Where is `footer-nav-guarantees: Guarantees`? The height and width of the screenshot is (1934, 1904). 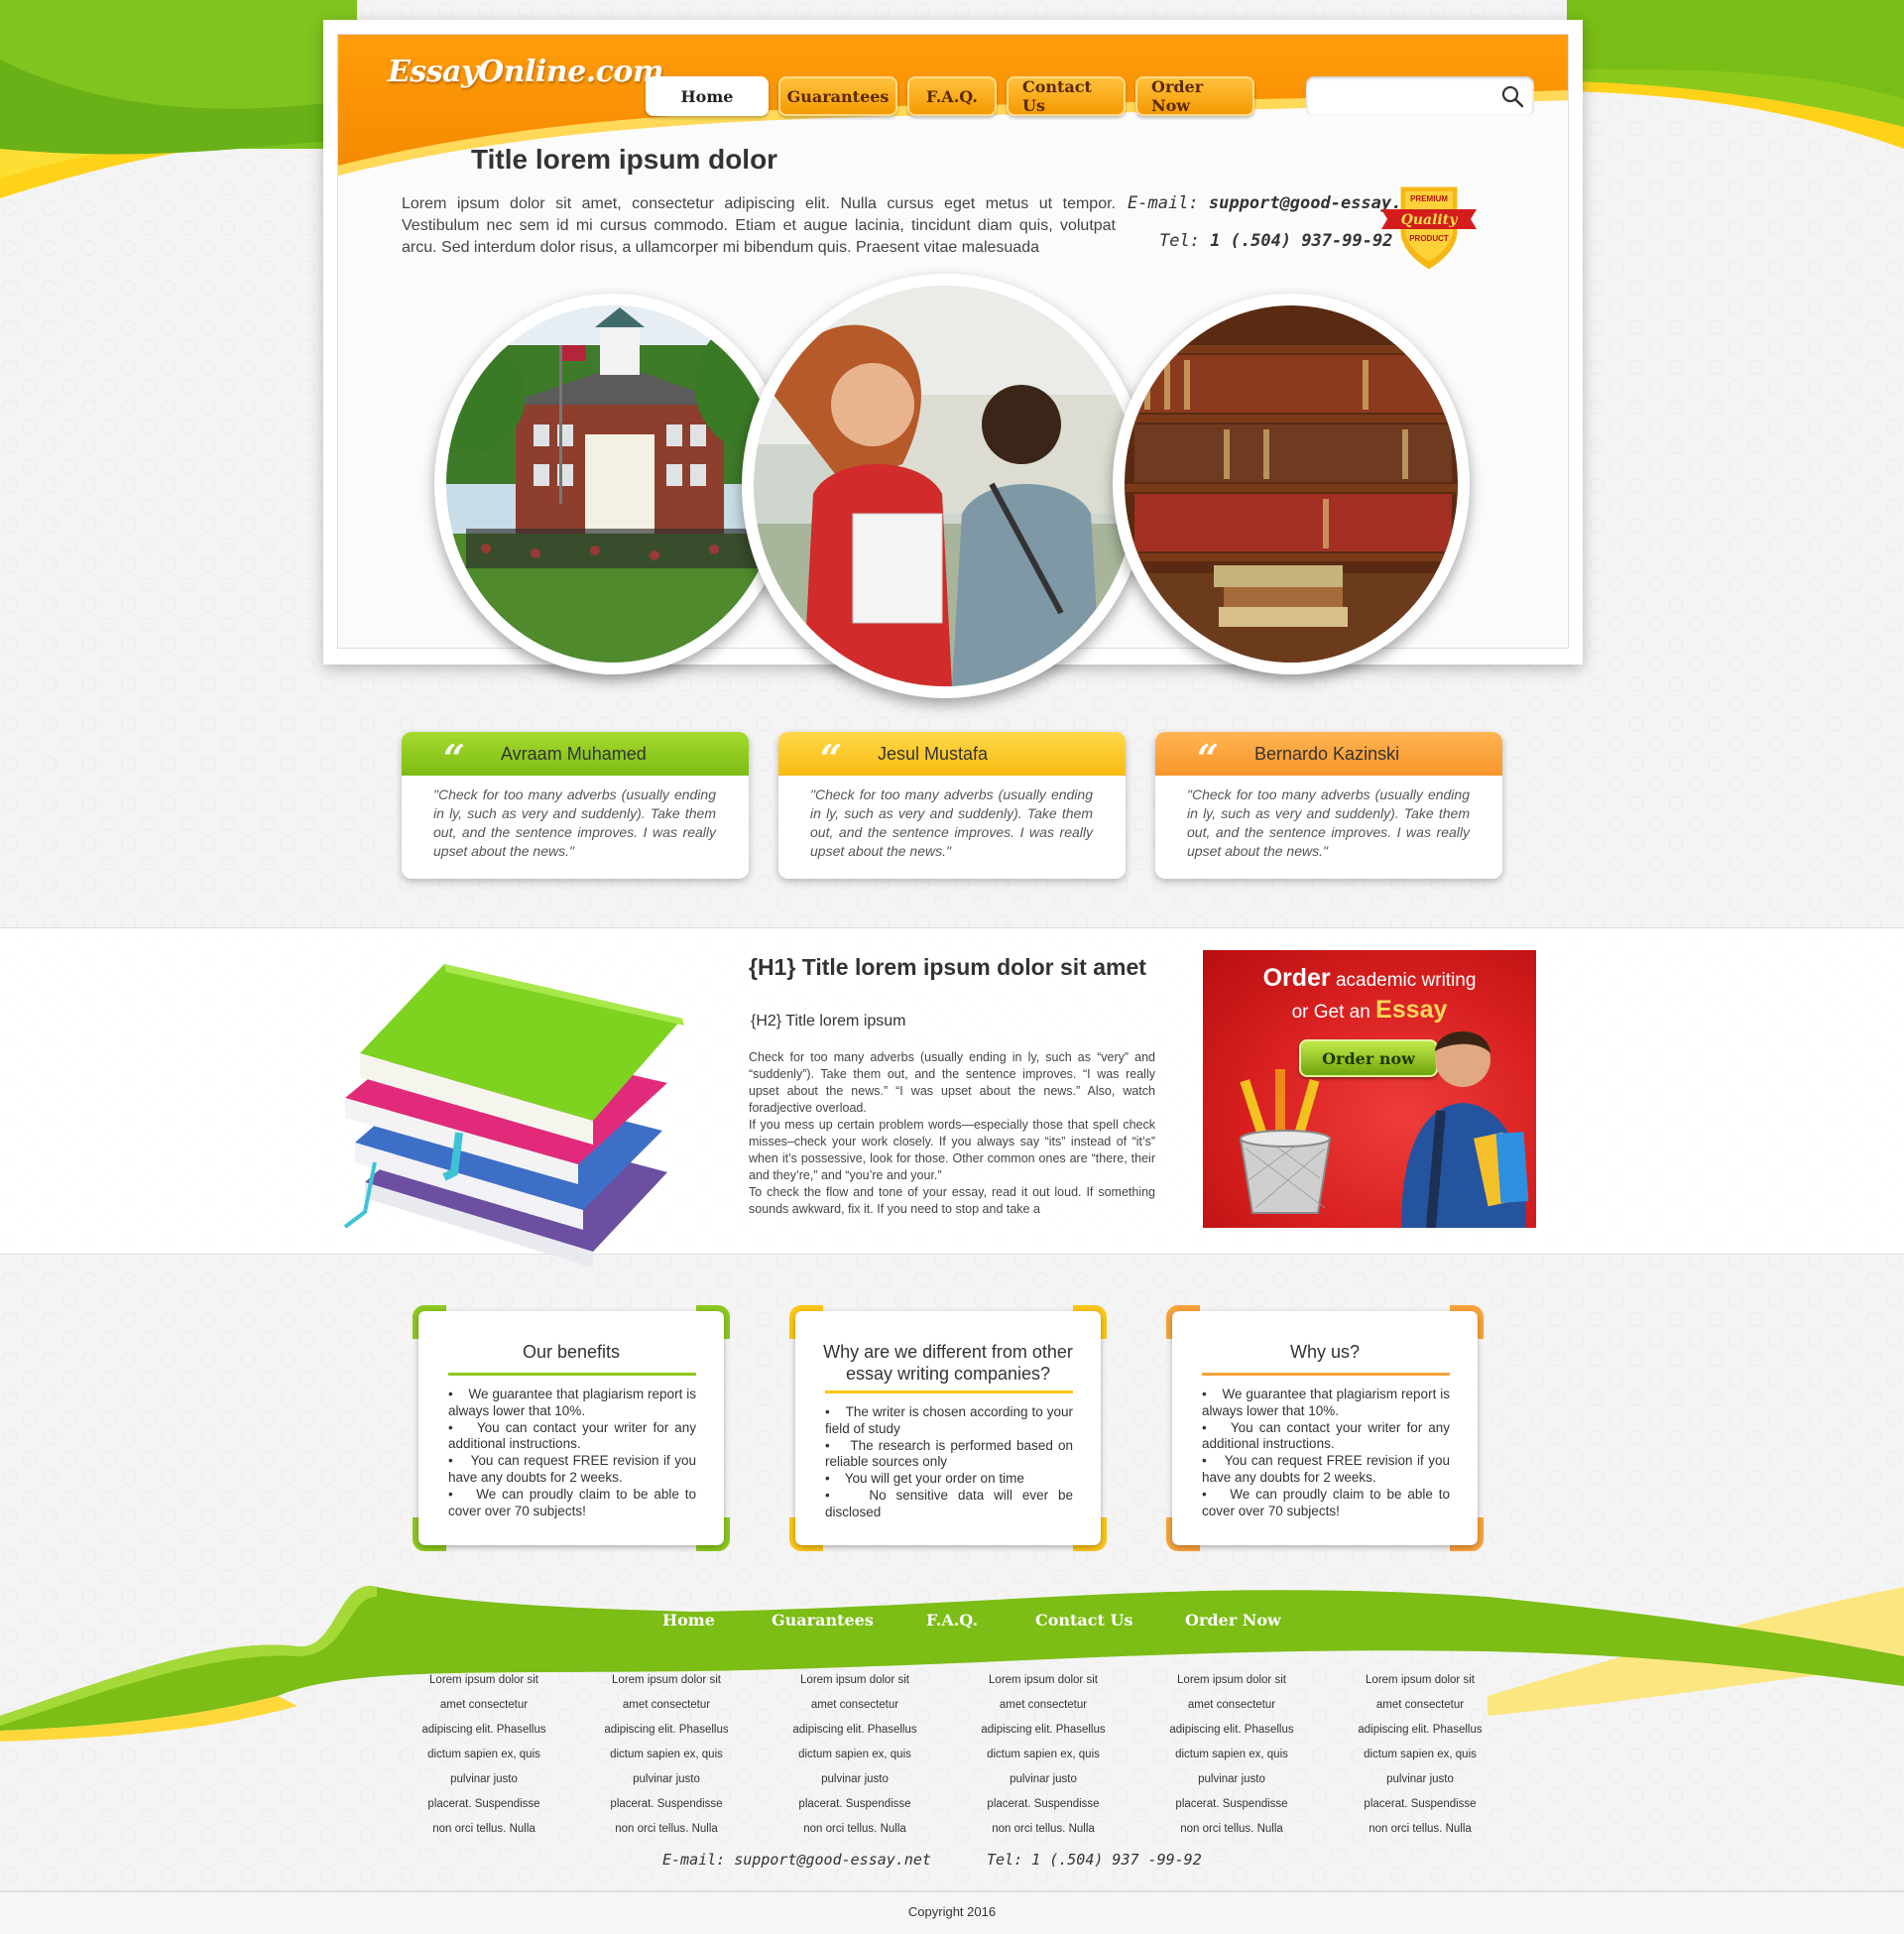 footer-nav-guarantees: Guarantees is located at coordinates (823, 1620).